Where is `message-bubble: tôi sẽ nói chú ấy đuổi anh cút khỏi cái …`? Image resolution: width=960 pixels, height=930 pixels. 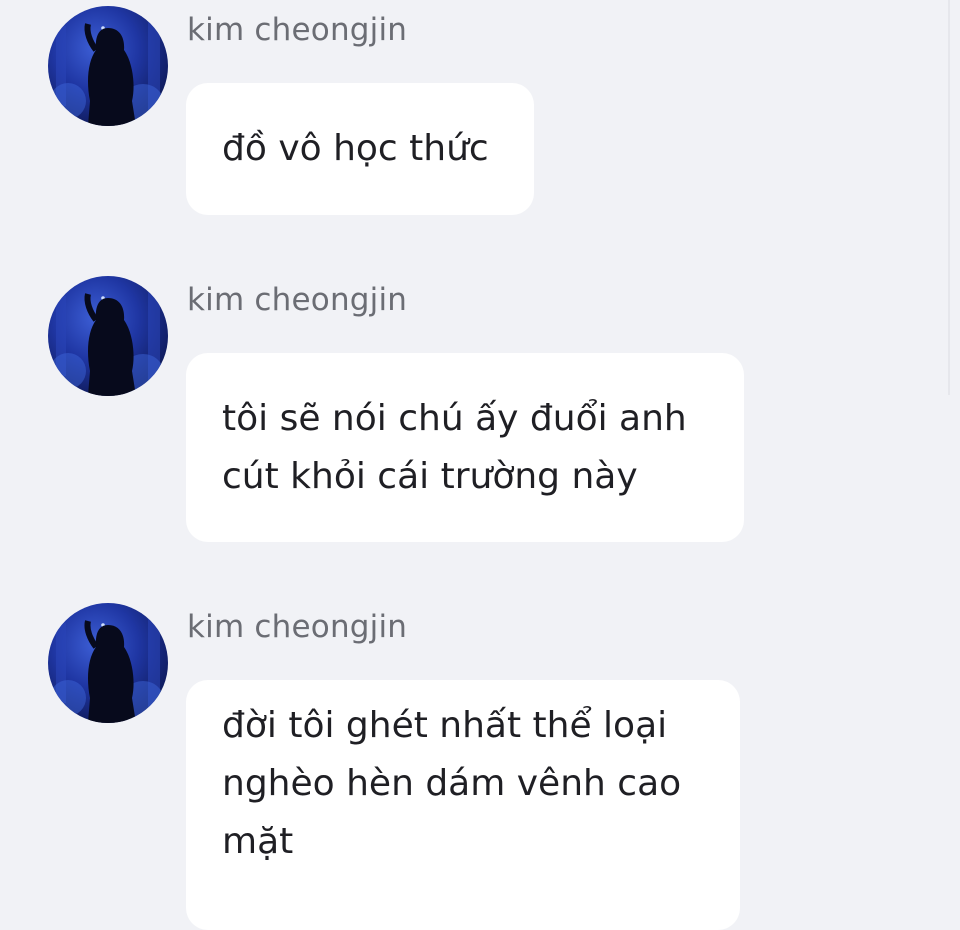
message-bubble: tôi sẽ nói chú ấy đuổi anh cút khỏi cái … is located at coordinates (465, 447).